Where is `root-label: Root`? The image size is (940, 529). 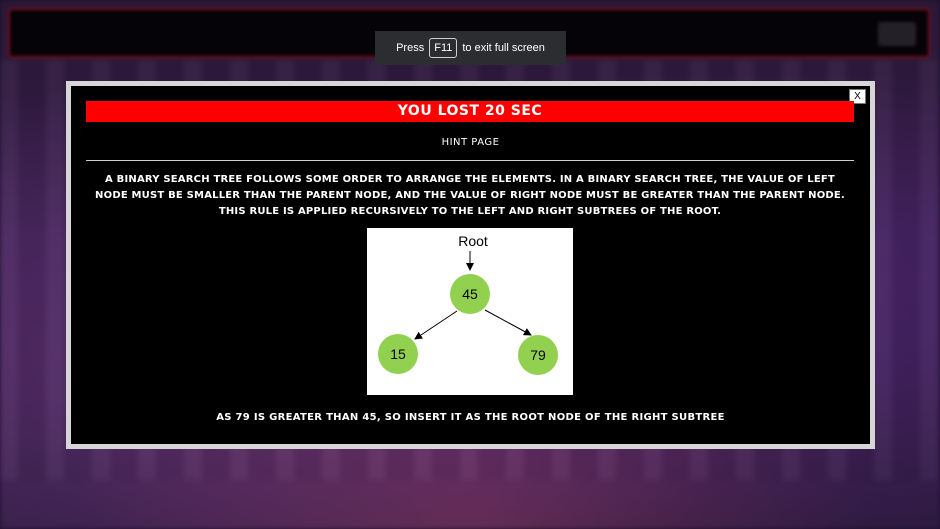
root-label: Root is located at coordinates (473, 241).